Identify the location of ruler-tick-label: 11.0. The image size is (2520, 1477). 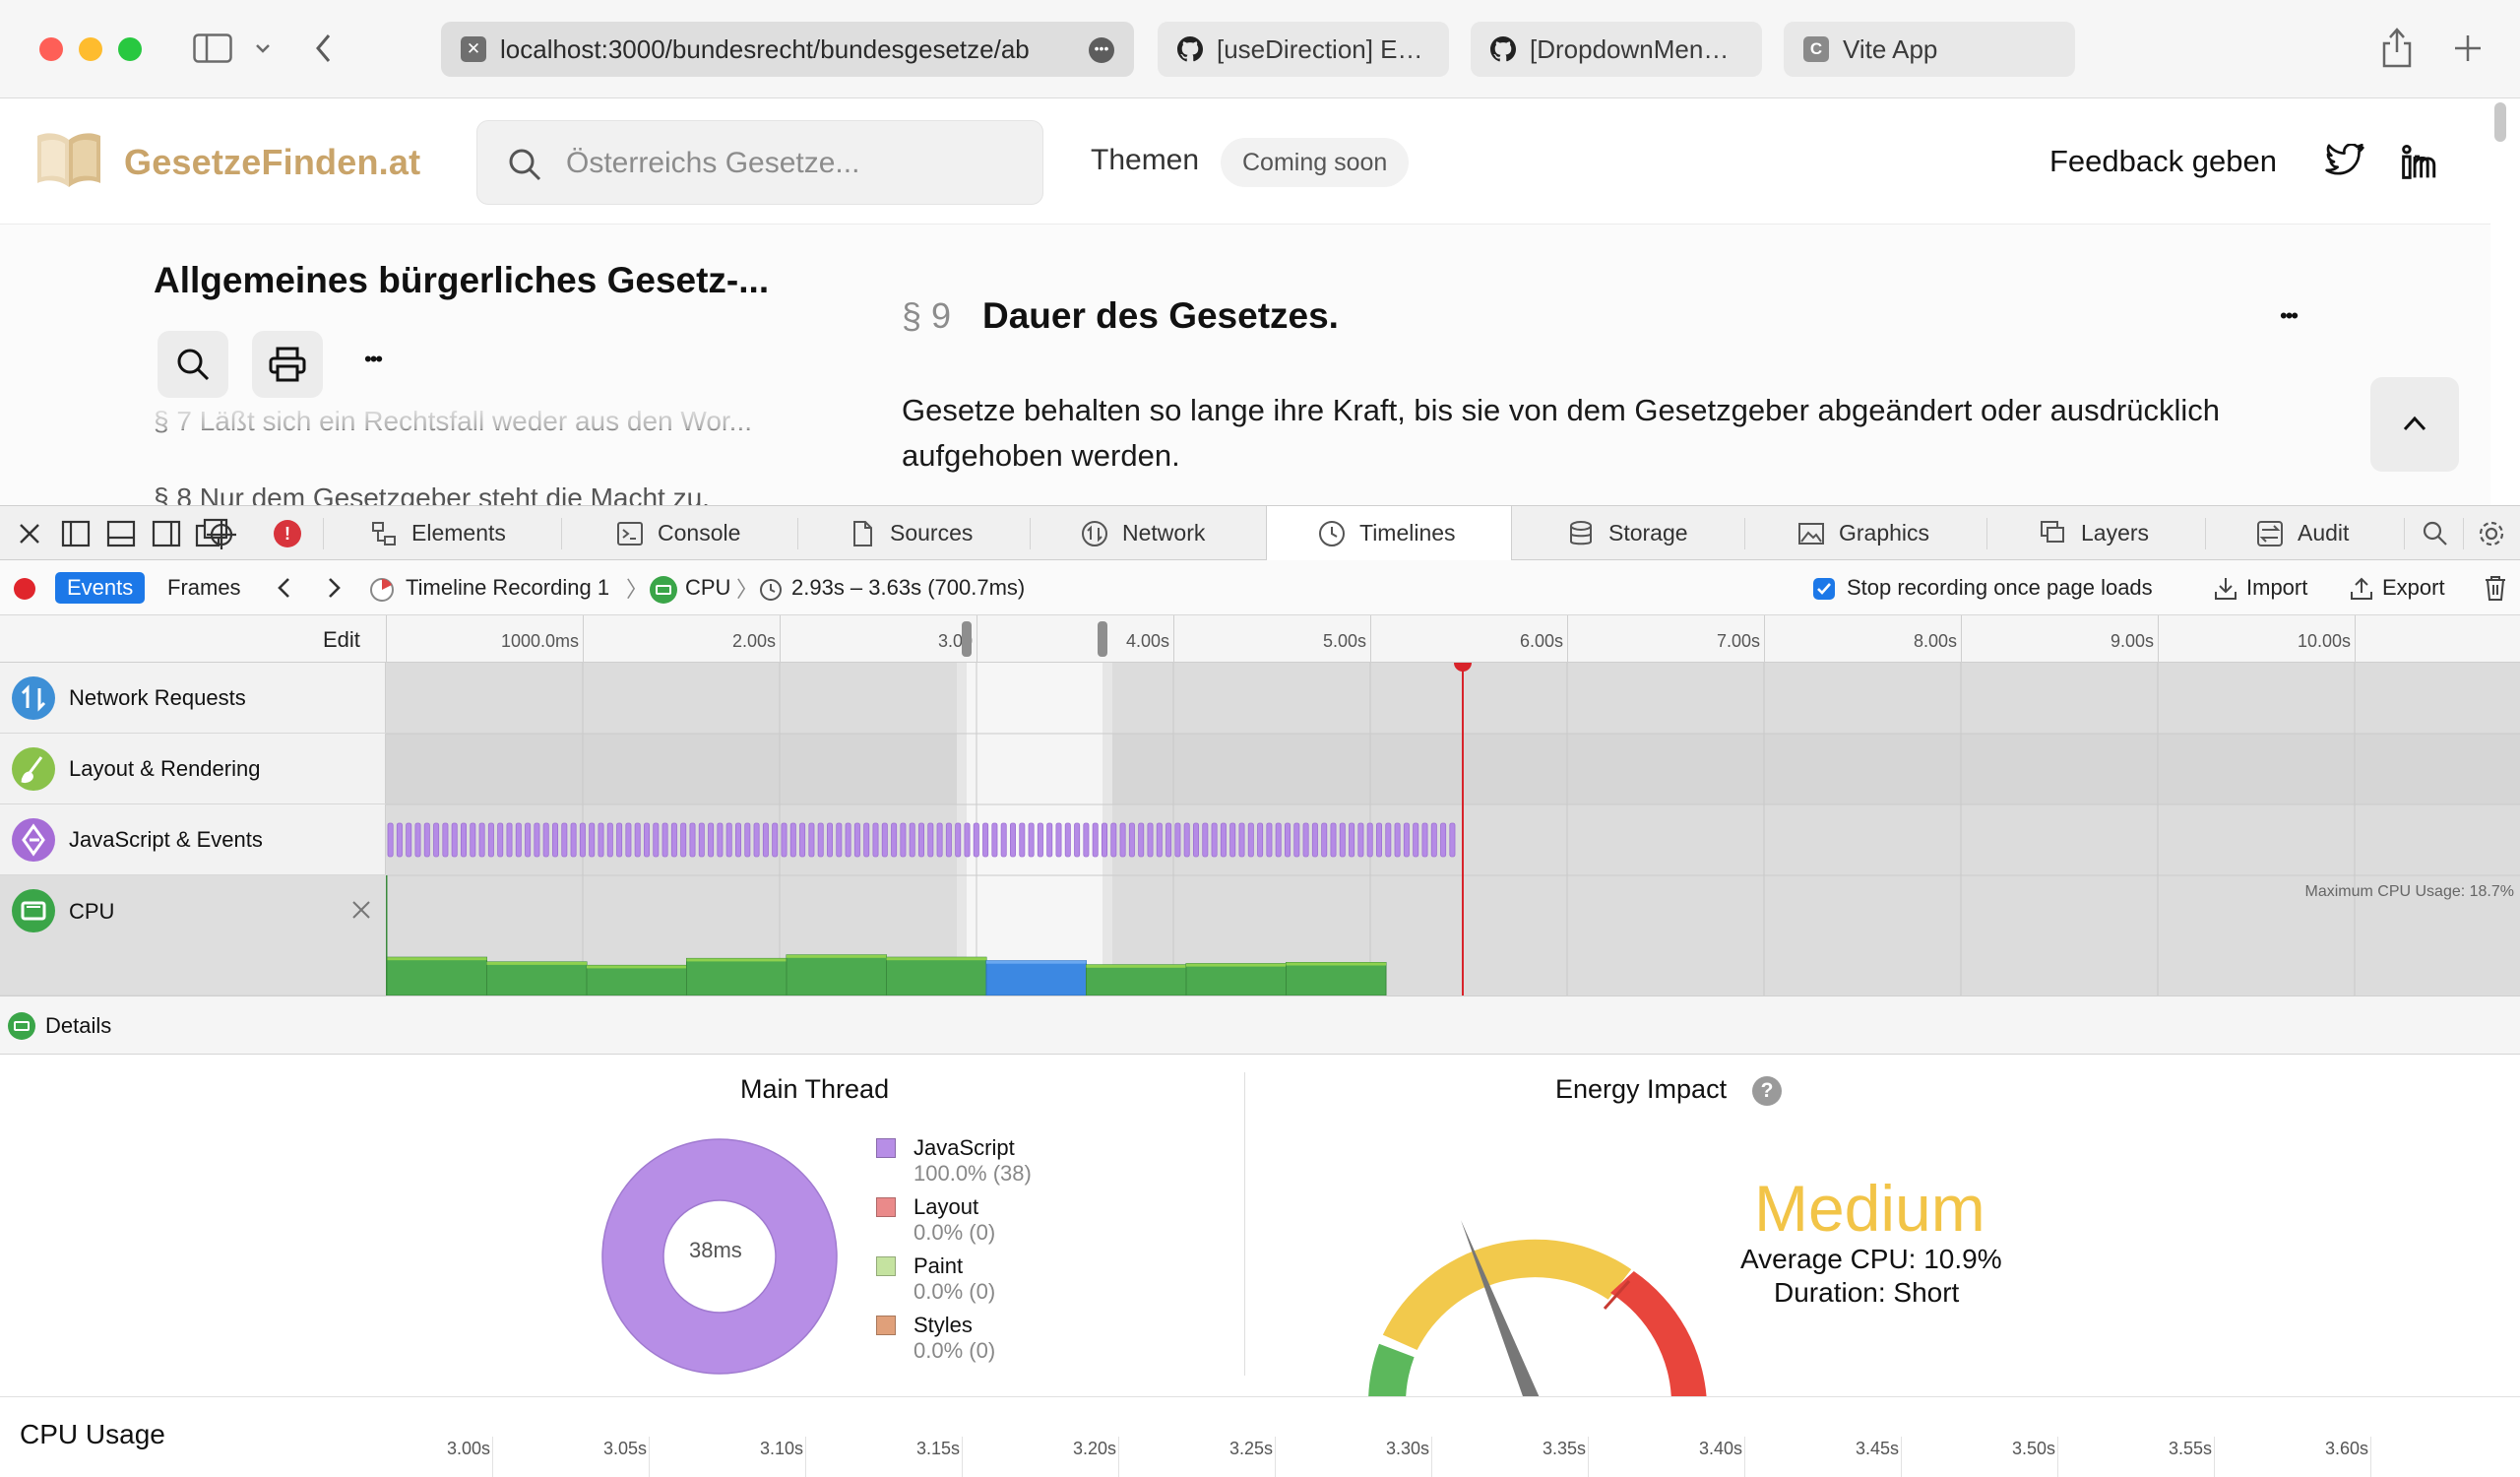
(2462, 642).